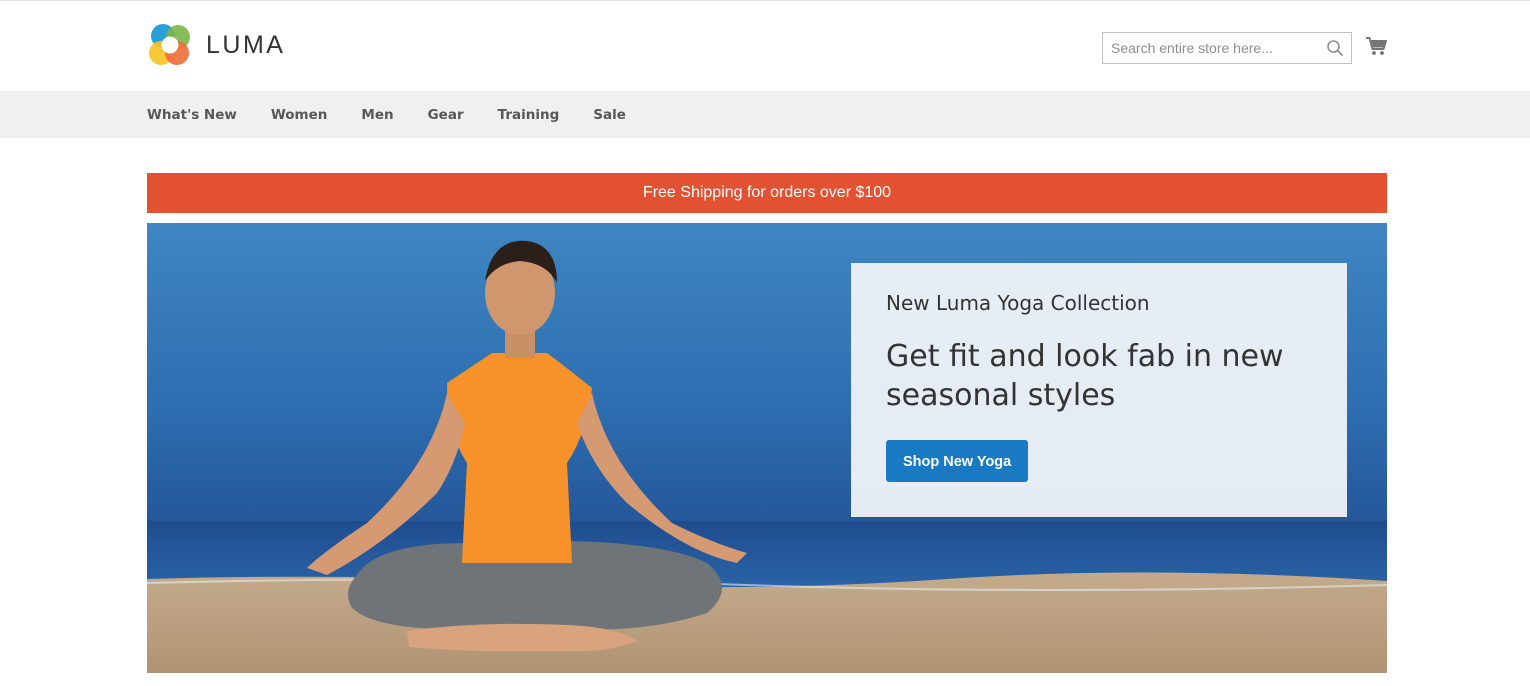 The height and width of the screenshot is (686, 1530). What do you see at coordinates (246, 44) in the screenshot?
I see `logo-wordmark: LUMA` at bounding box center [246, 44].